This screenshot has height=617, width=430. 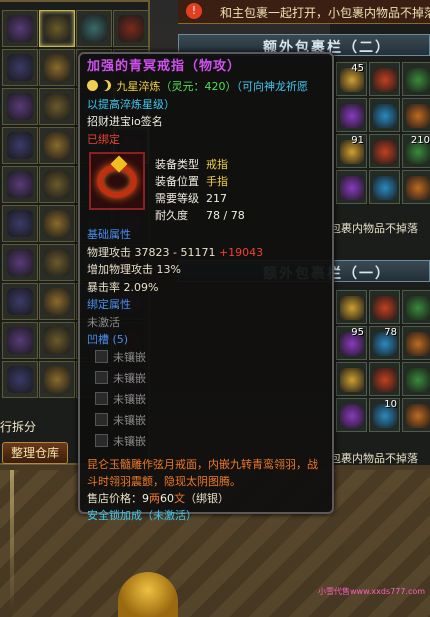 I want to click on spirit-value: （灵元：420）, so click(x=198, y=86).